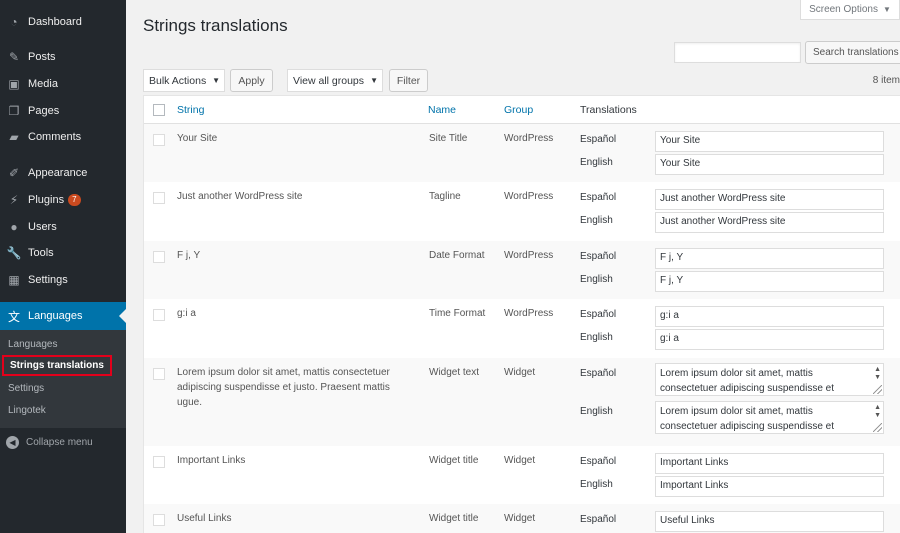  I want to click on sidebar-item-label: Languages, so click(55, 316).